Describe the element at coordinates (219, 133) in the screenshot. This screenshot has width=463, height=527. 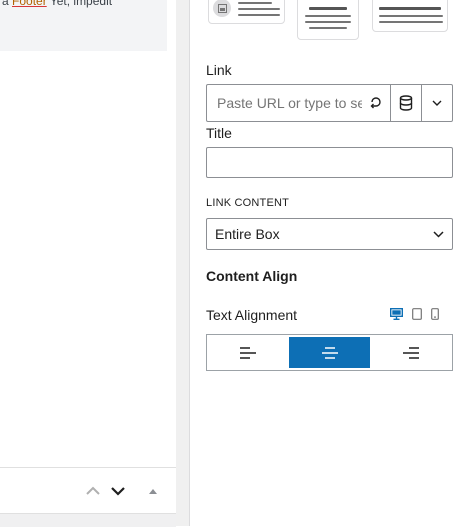
I see `title-label: Title` at that location.